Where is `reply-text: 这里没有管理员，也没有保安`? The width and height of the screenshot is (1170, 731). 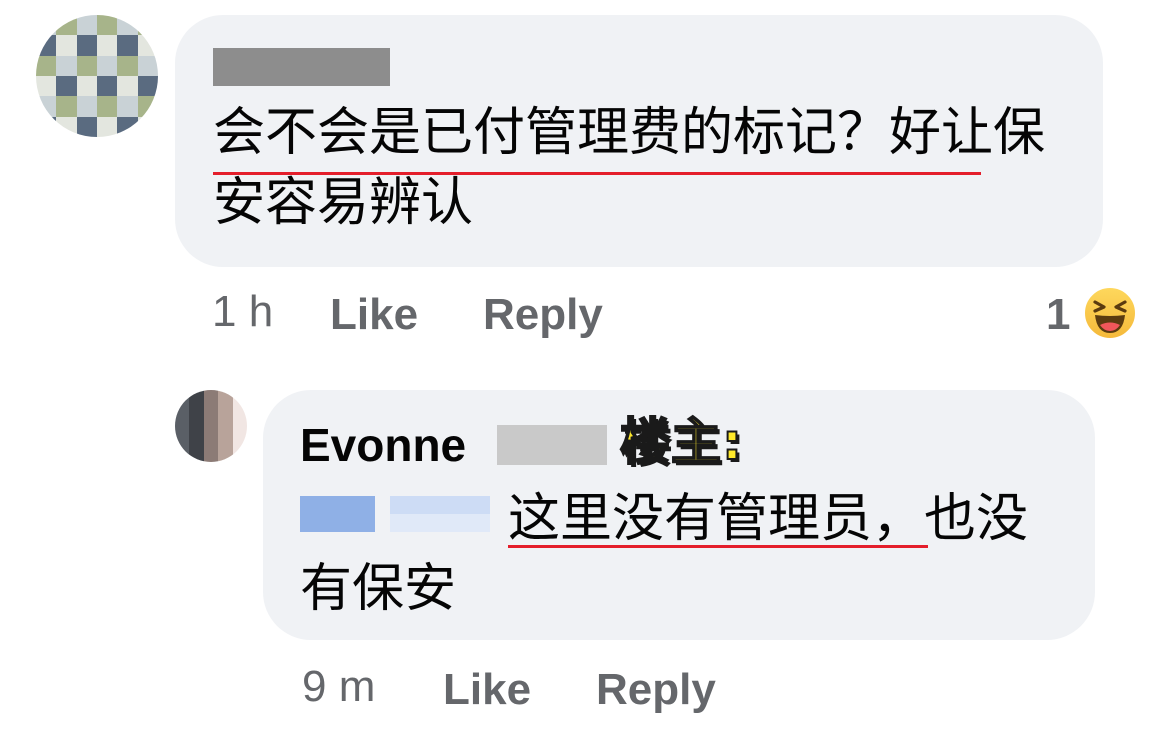 reply-text: 这里没有管理员，也没有保安 is located at coordinates (685, 554).